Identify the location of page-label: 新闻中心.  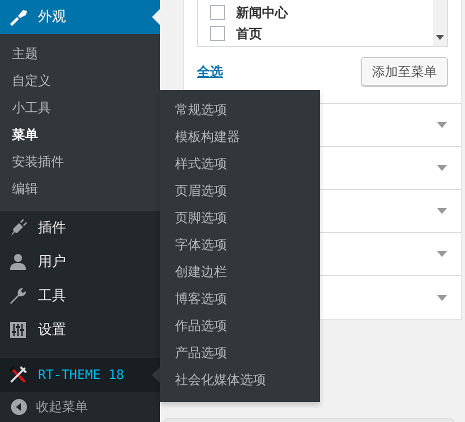
(262, 13).